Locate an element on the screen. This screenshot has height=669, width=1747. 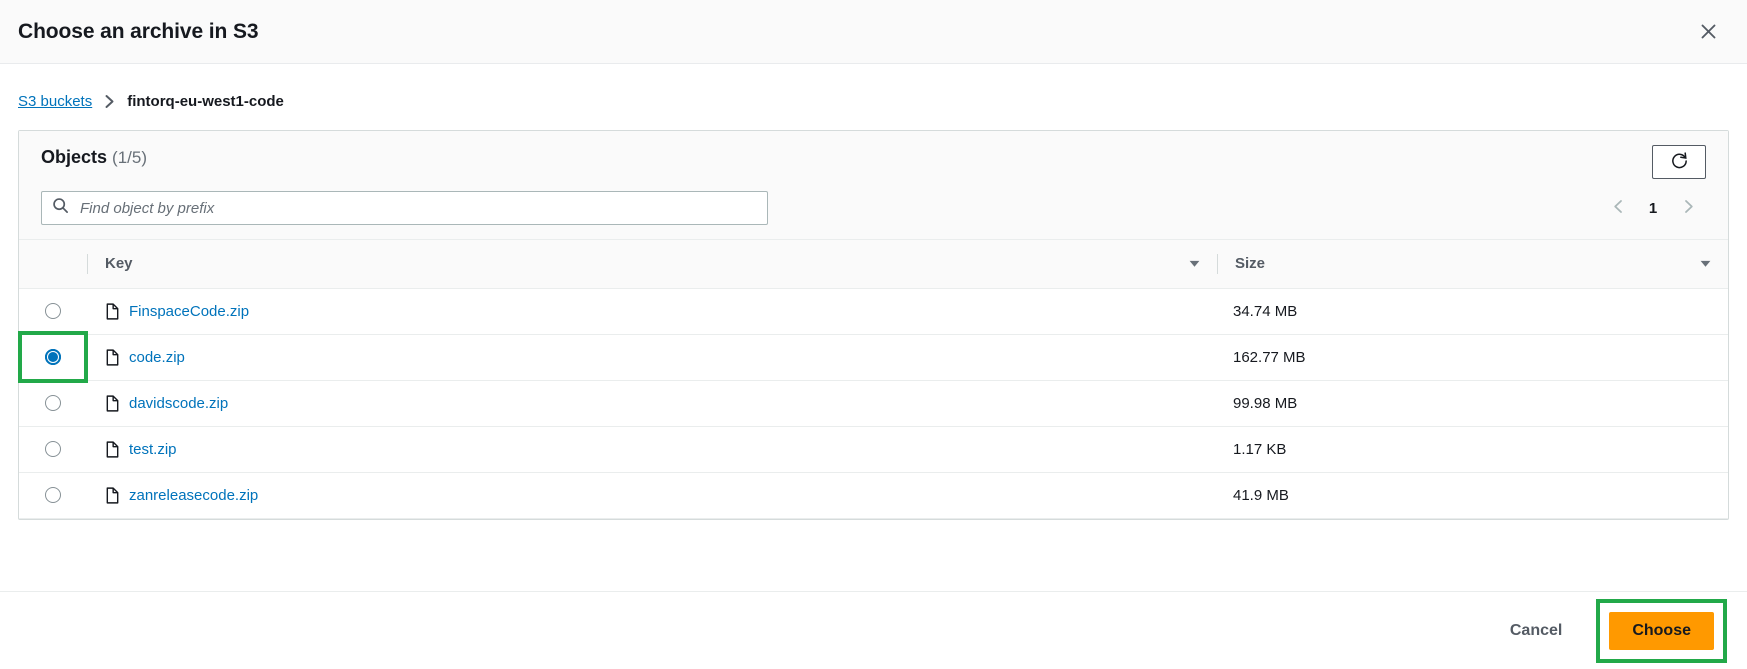
refresh-button is located at coordinates (1679, 162).